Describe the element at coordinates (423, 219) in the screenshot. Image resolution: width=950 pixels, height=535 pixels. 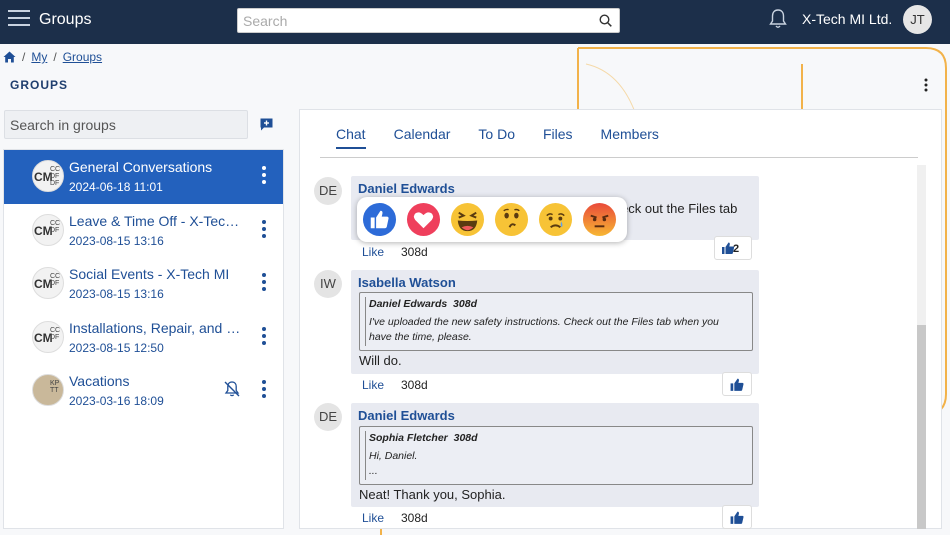
I see `love-reaction-icon` at that location.